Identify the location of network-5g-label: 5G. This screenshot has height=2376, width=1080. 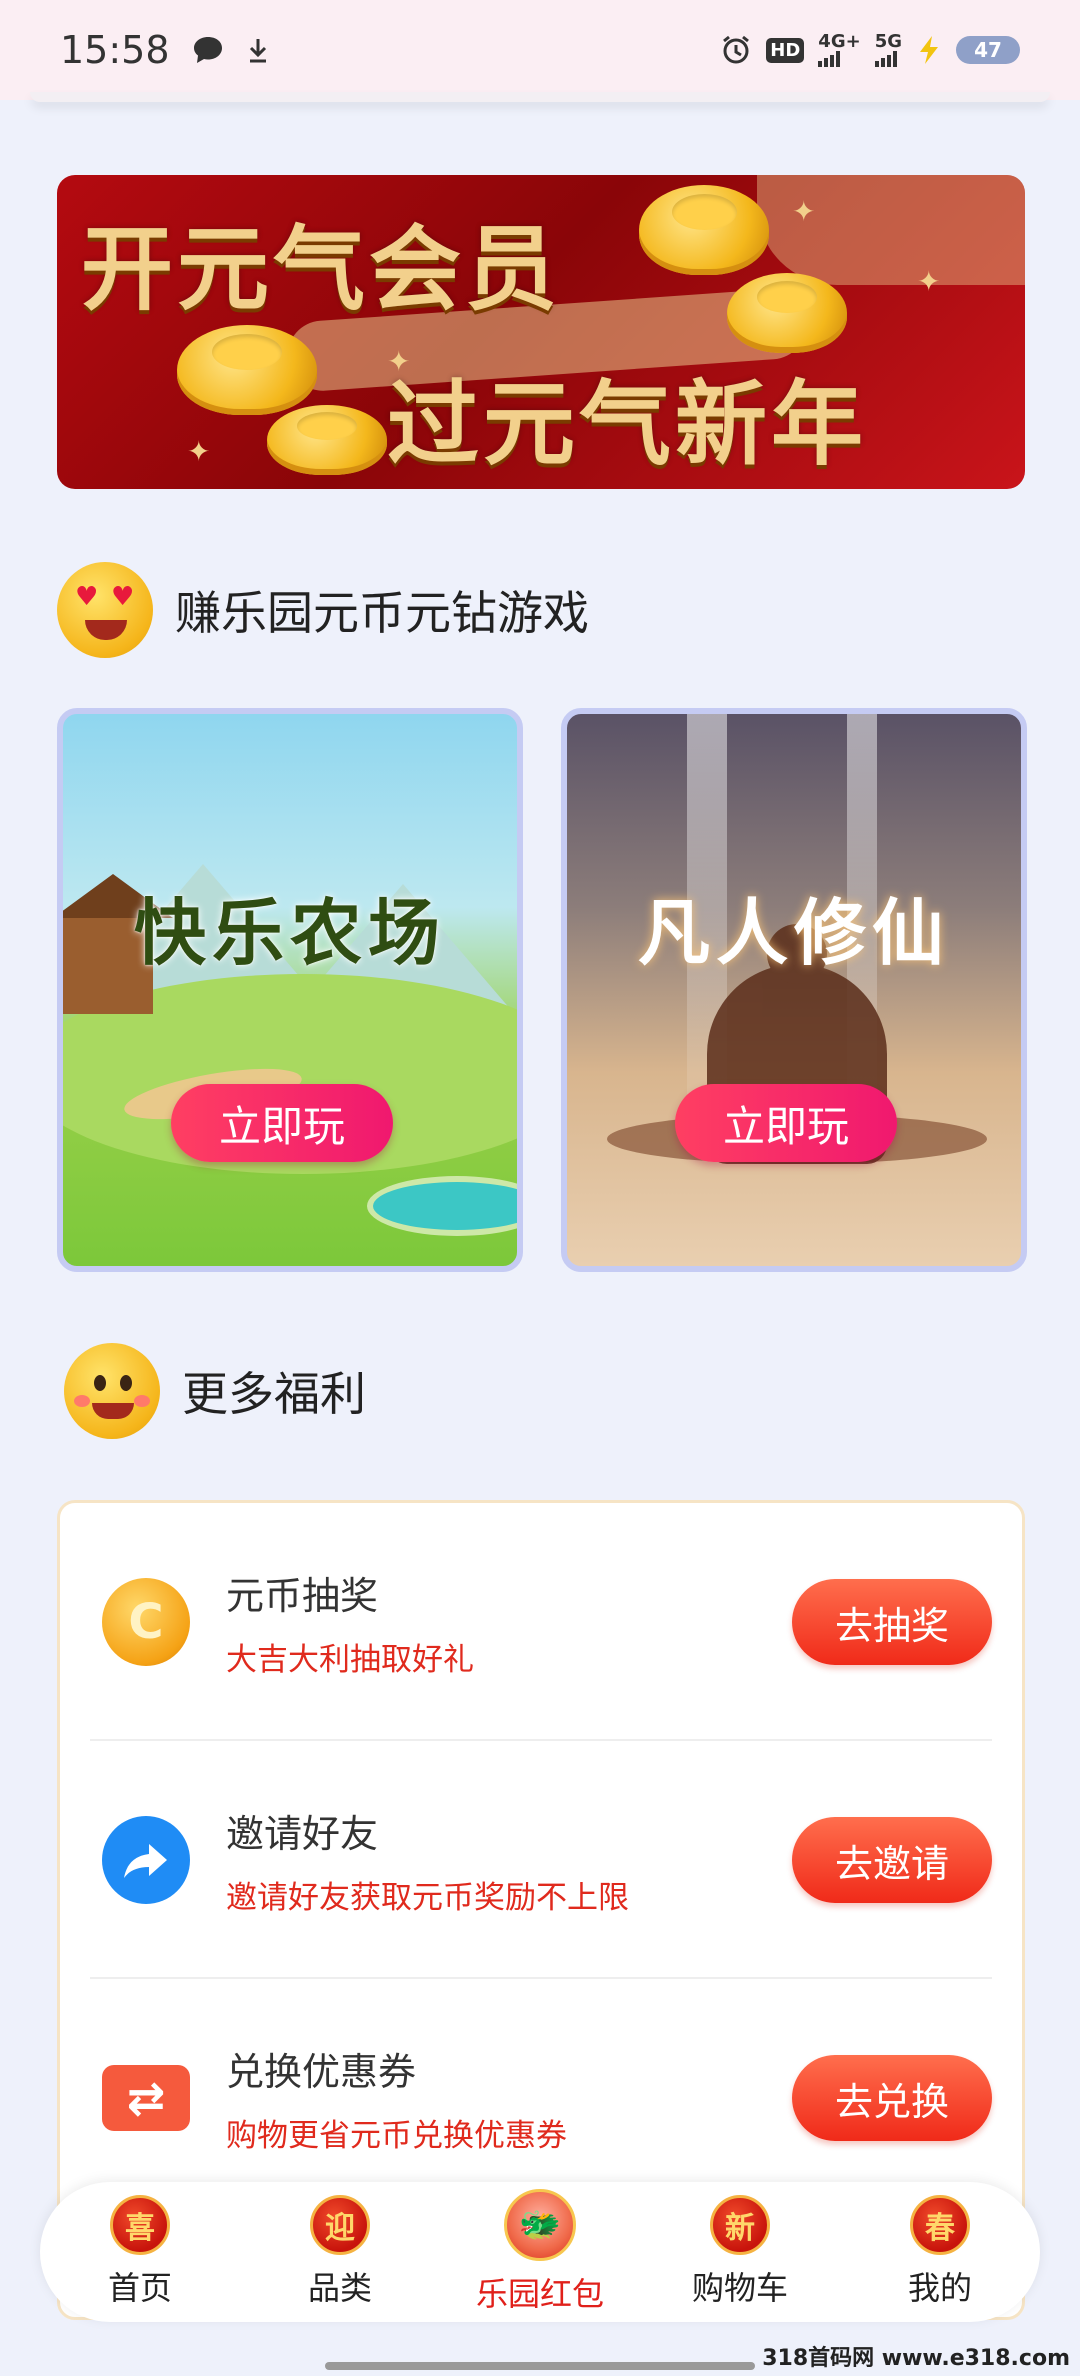
(888, 41).